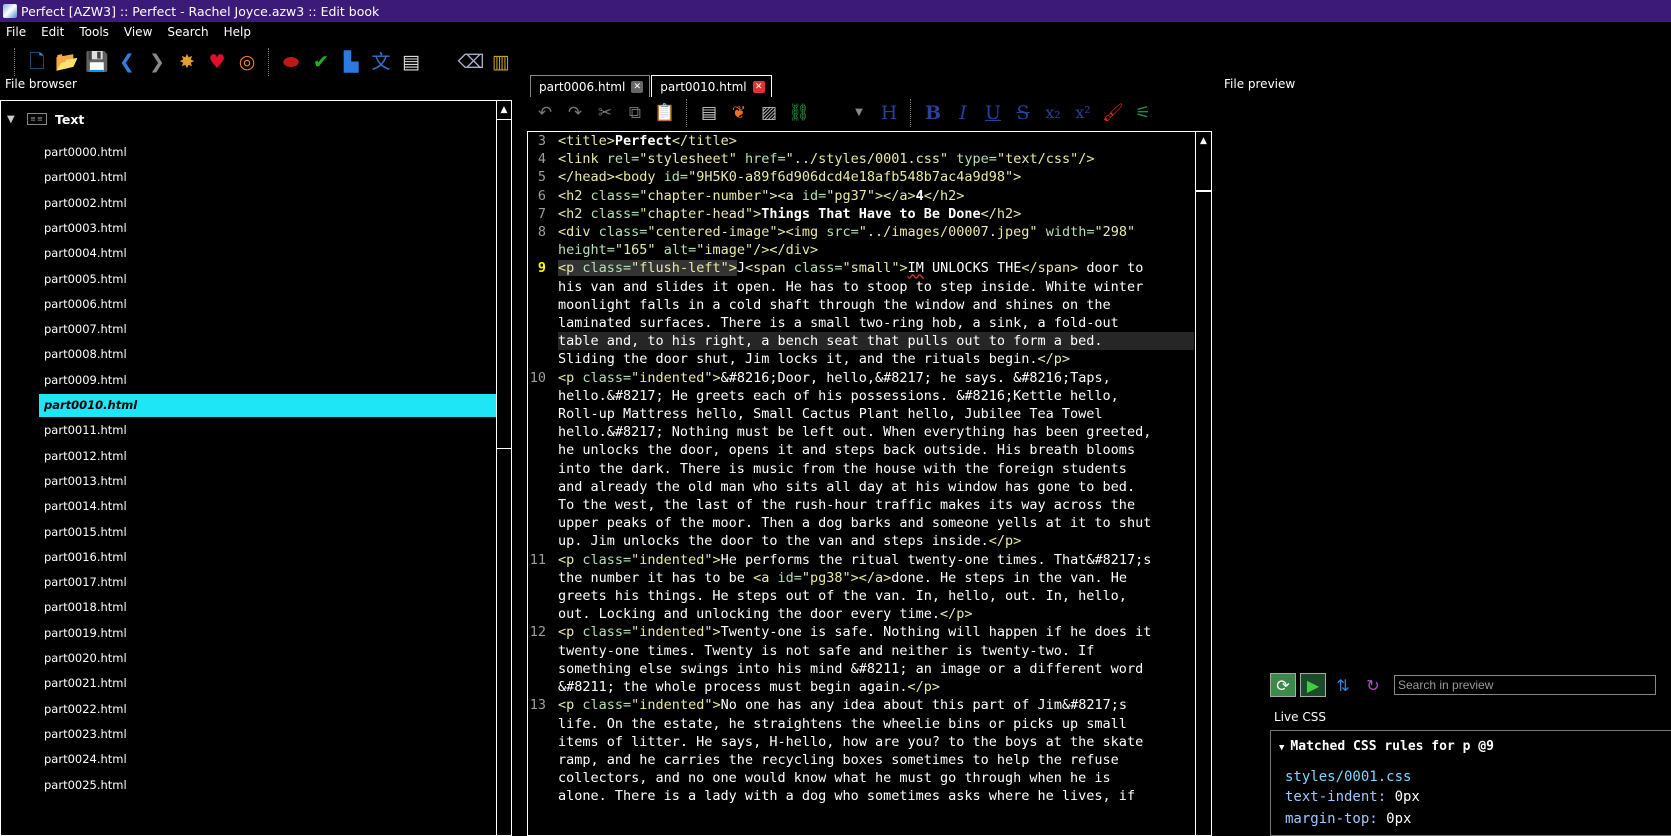 This screenshot has height=836, width=1671. Describe the element at coordinates (799, 113) in the screenshot. I see `insert-link-icon: ⛓` at that location.